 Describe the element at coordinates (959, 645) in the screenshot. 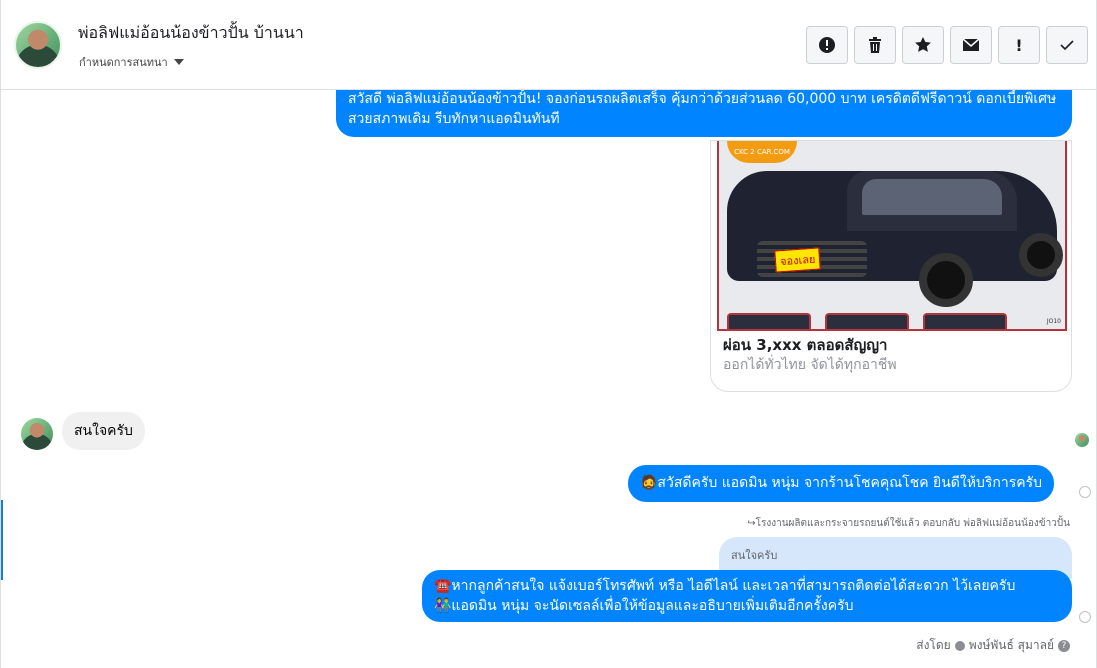

I see `verified-icon` at that location.